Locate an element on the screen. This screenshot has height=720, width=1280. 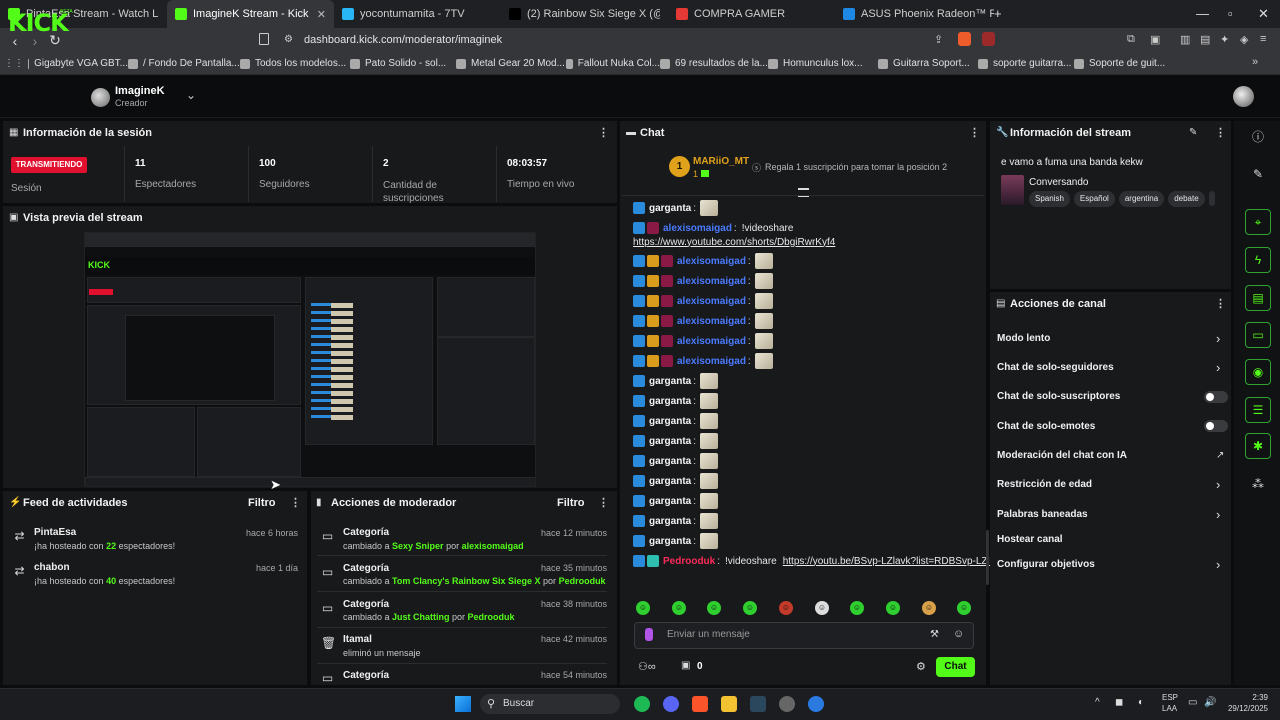
channel-actions-more-icon: ⋮ is located at coordinates (1220, 303).